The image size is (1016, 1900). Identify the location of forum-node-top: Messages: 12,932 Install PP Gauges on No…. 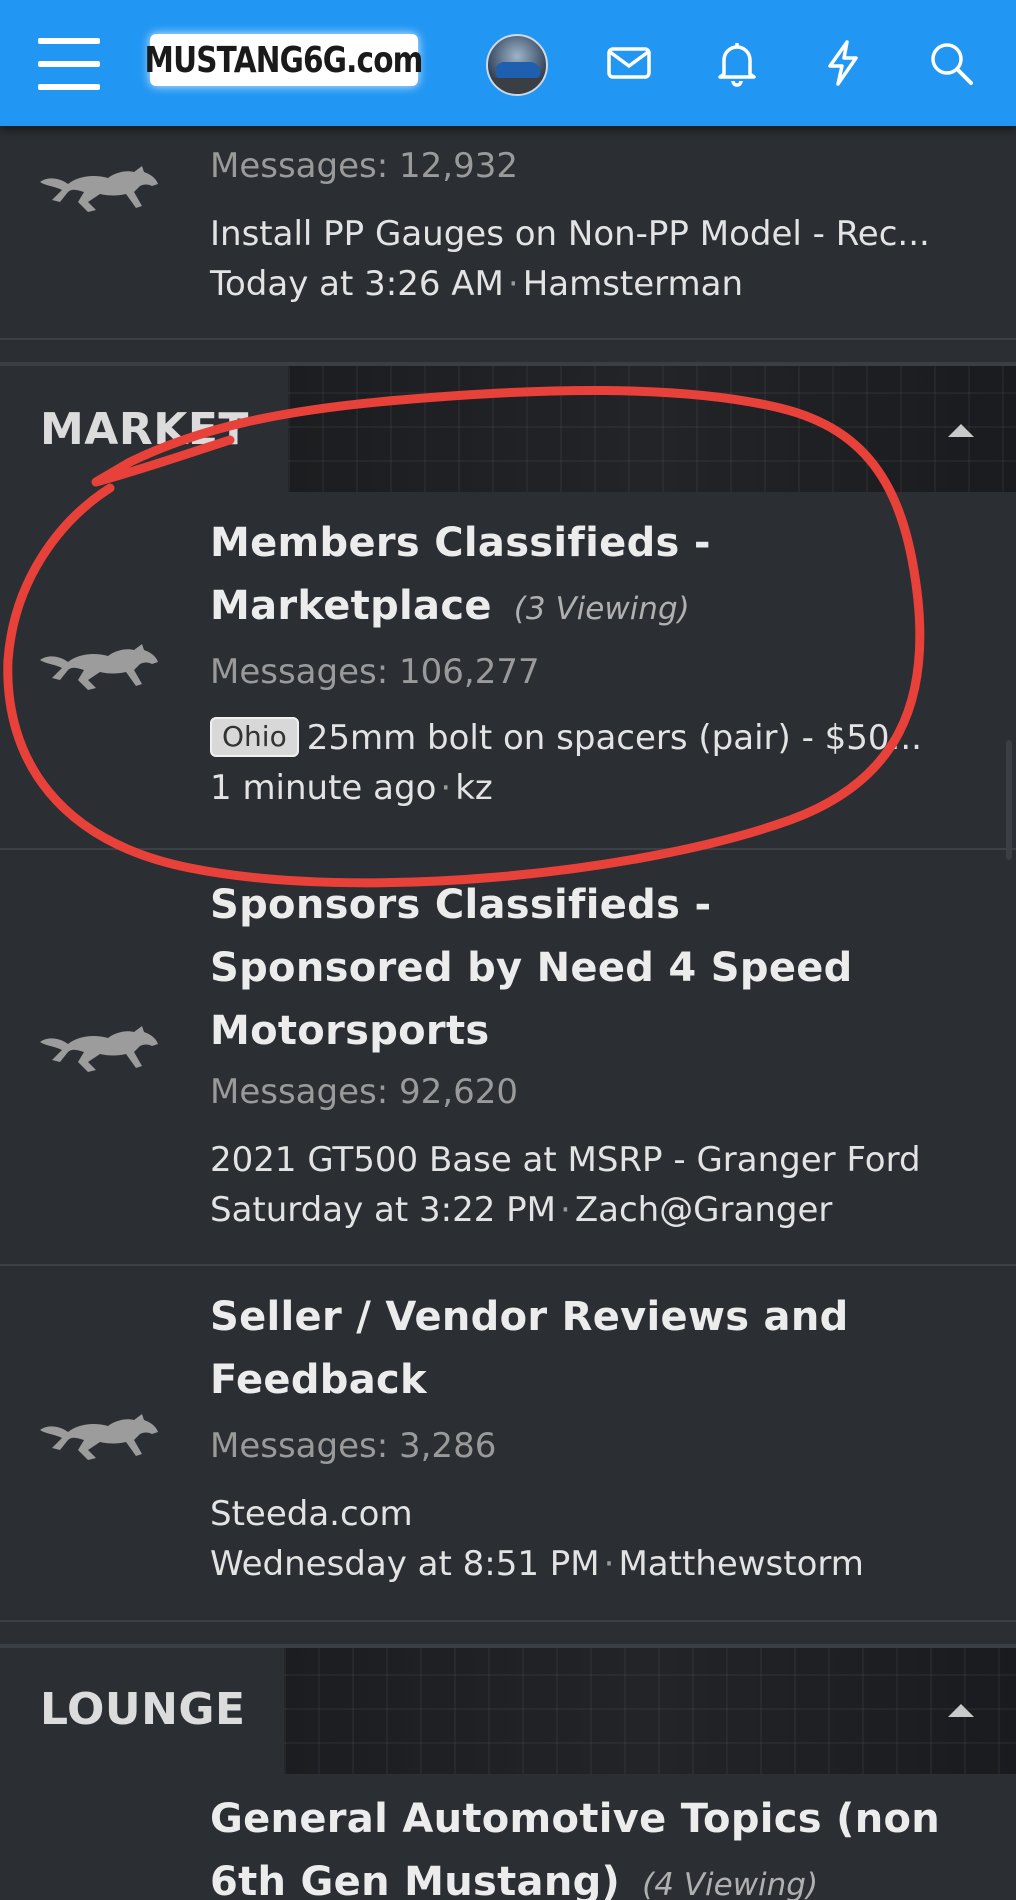
(508, 224).